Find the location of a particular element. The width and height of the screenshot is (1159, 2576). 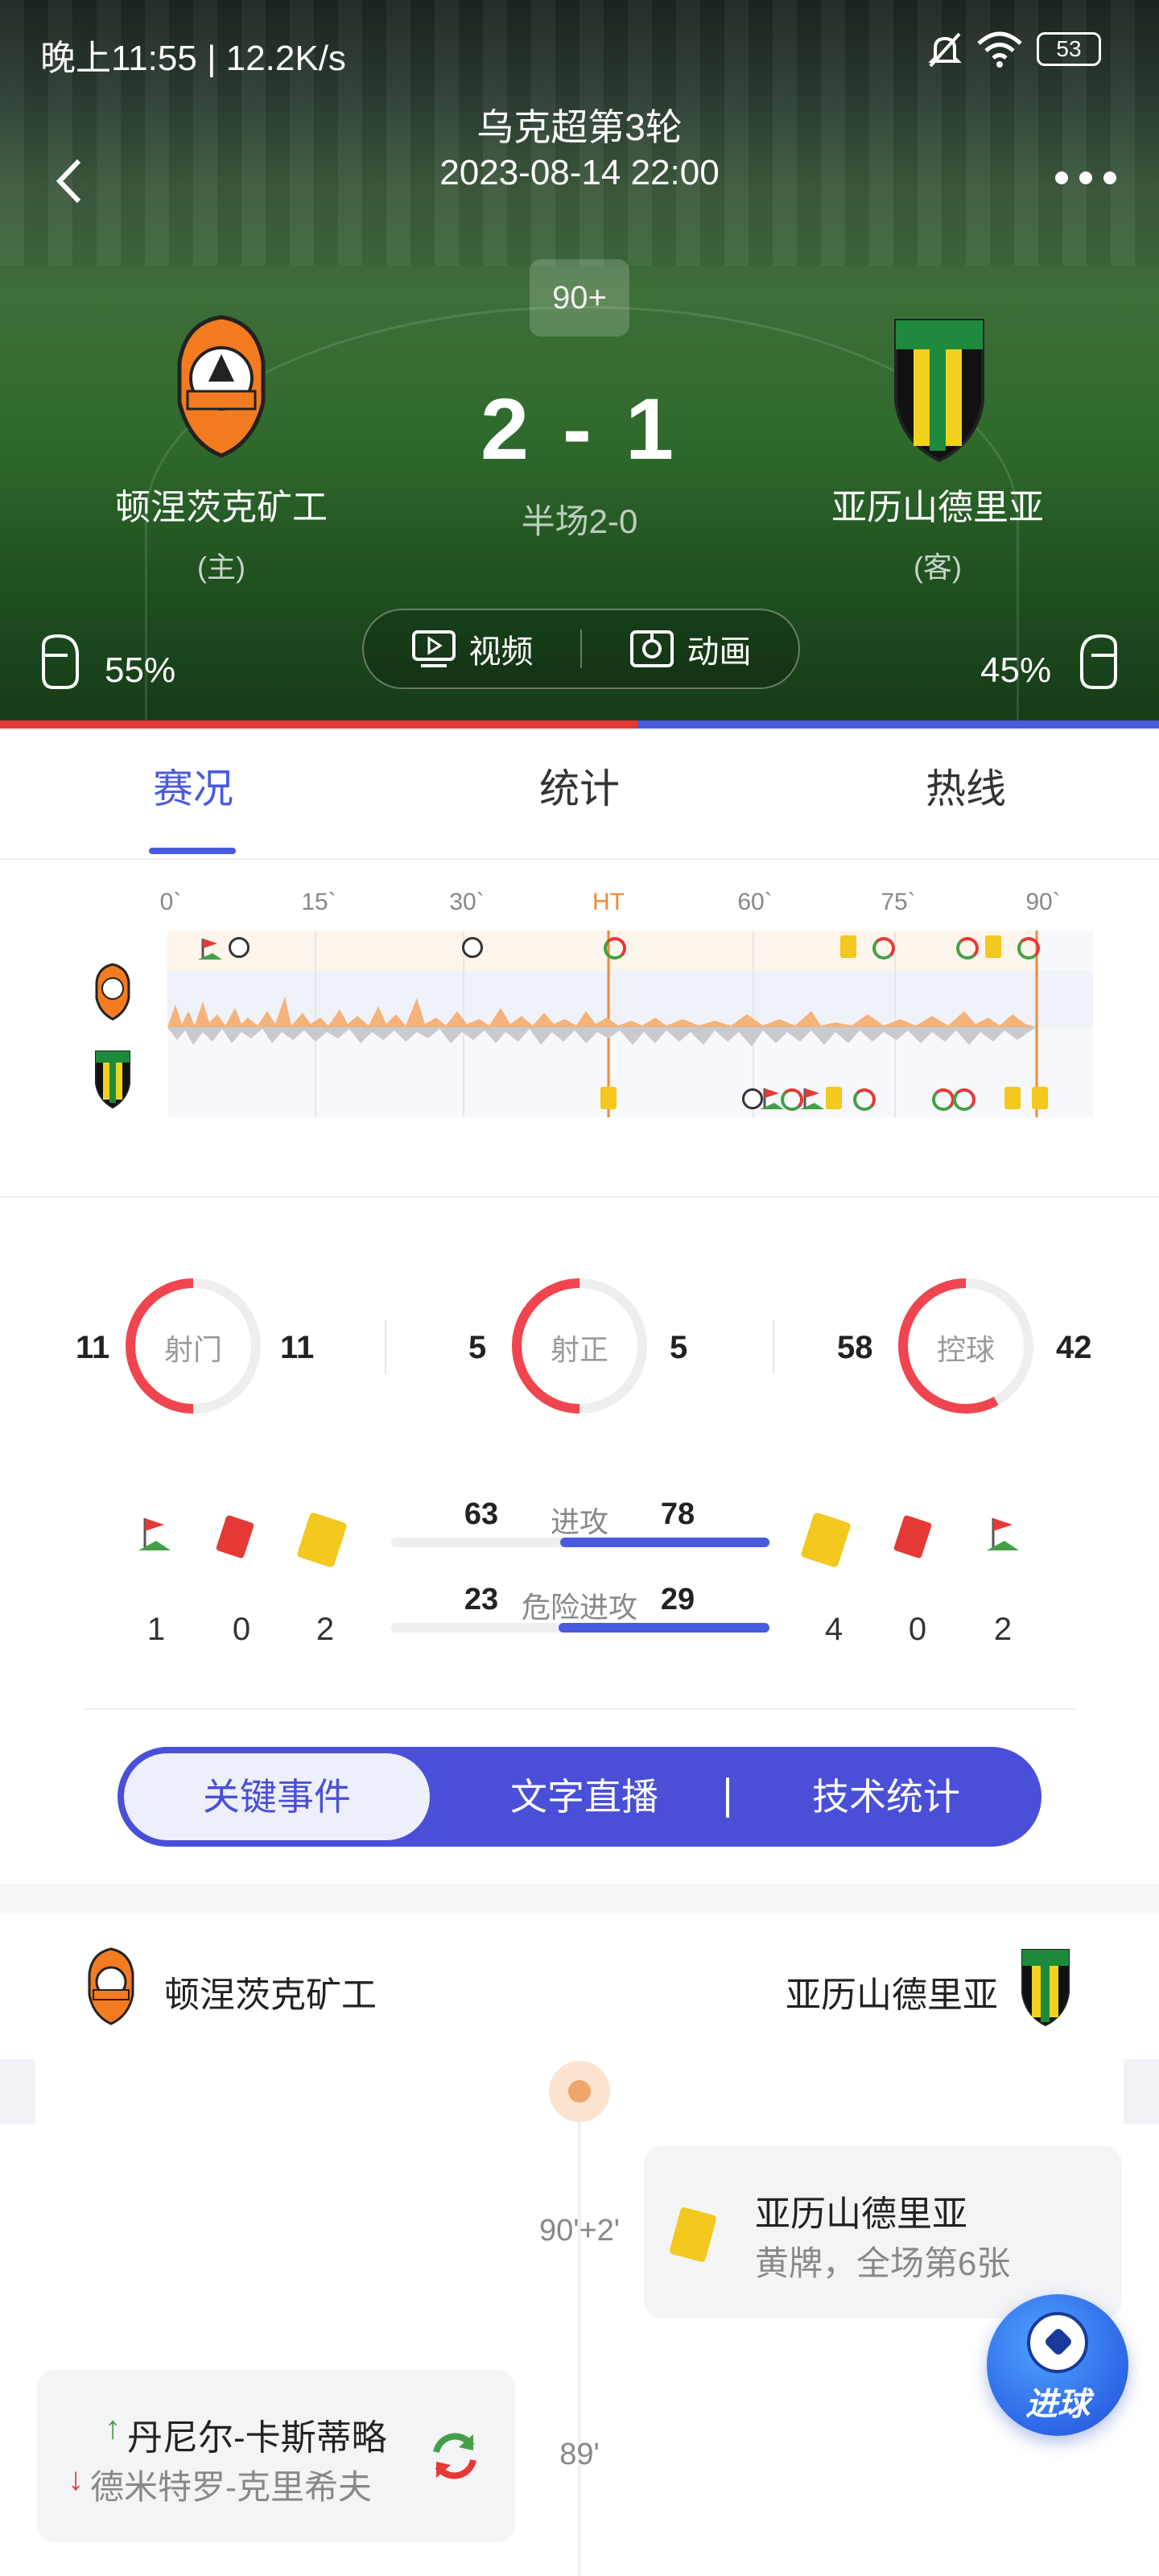

segment-tech-stats: 技术统计 is located at coordinates (886, 1797).